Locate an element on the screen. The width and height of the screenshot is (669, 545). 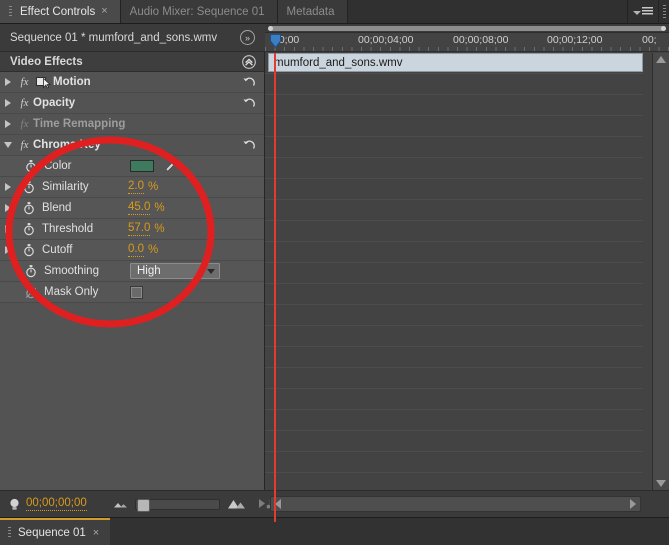
status-bar: 00;00;00;00 is located at coordinates (334, 503).